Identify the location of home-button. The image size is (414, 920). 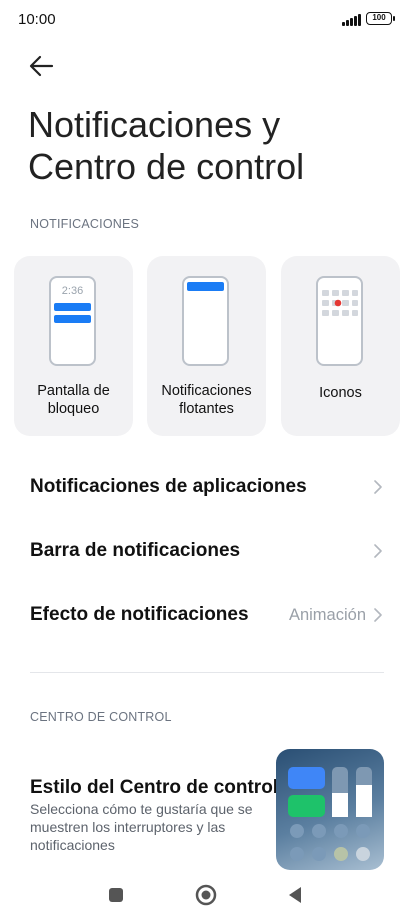
(206, 895).